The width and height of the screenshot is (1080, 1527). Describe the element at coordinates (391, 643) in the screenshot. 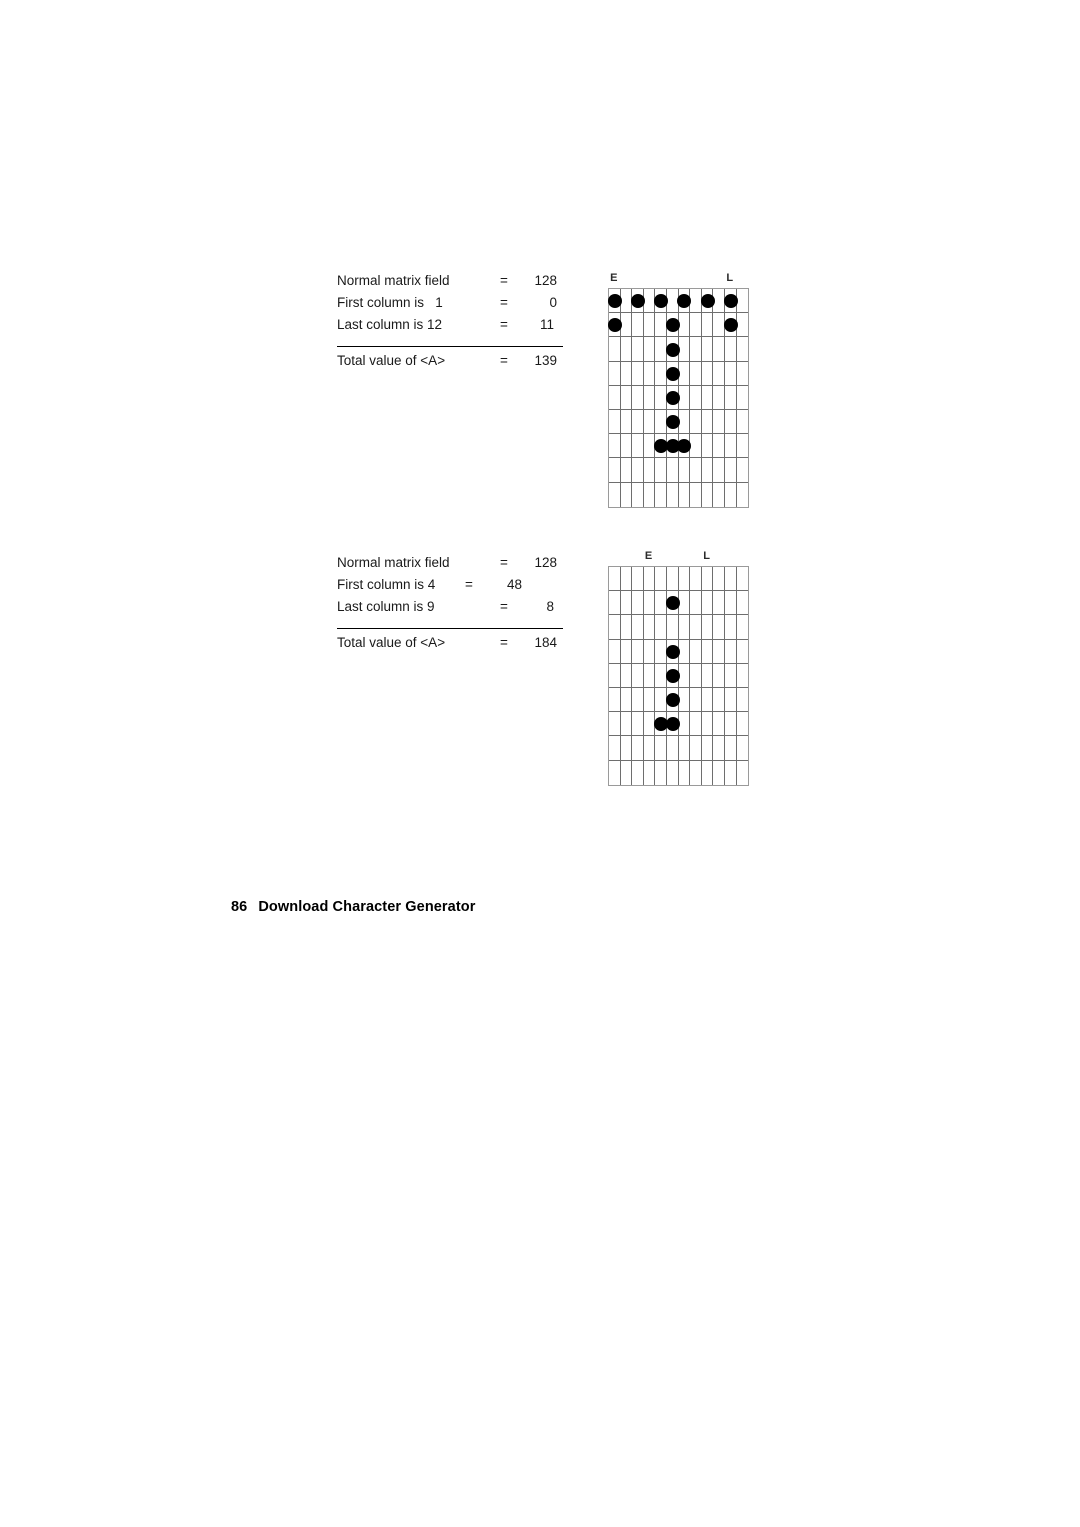

I see `calc-total-row: Total value of <A>` at that location.